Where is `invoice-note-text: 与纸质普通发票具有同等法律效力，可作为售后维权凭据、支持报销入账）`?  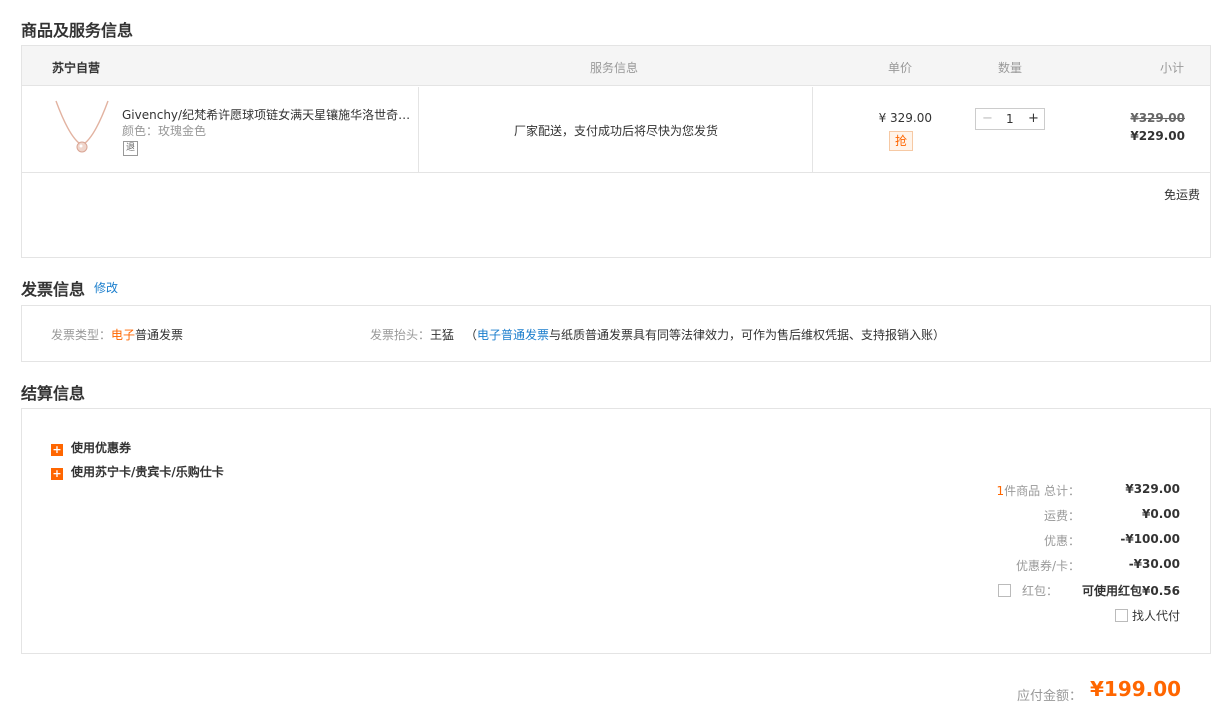 invoice-note-text: 与纸质普通发票具有同等法律效力，可作为售后维权凭据、支持报销入账） is located at coordinates (747, 335).